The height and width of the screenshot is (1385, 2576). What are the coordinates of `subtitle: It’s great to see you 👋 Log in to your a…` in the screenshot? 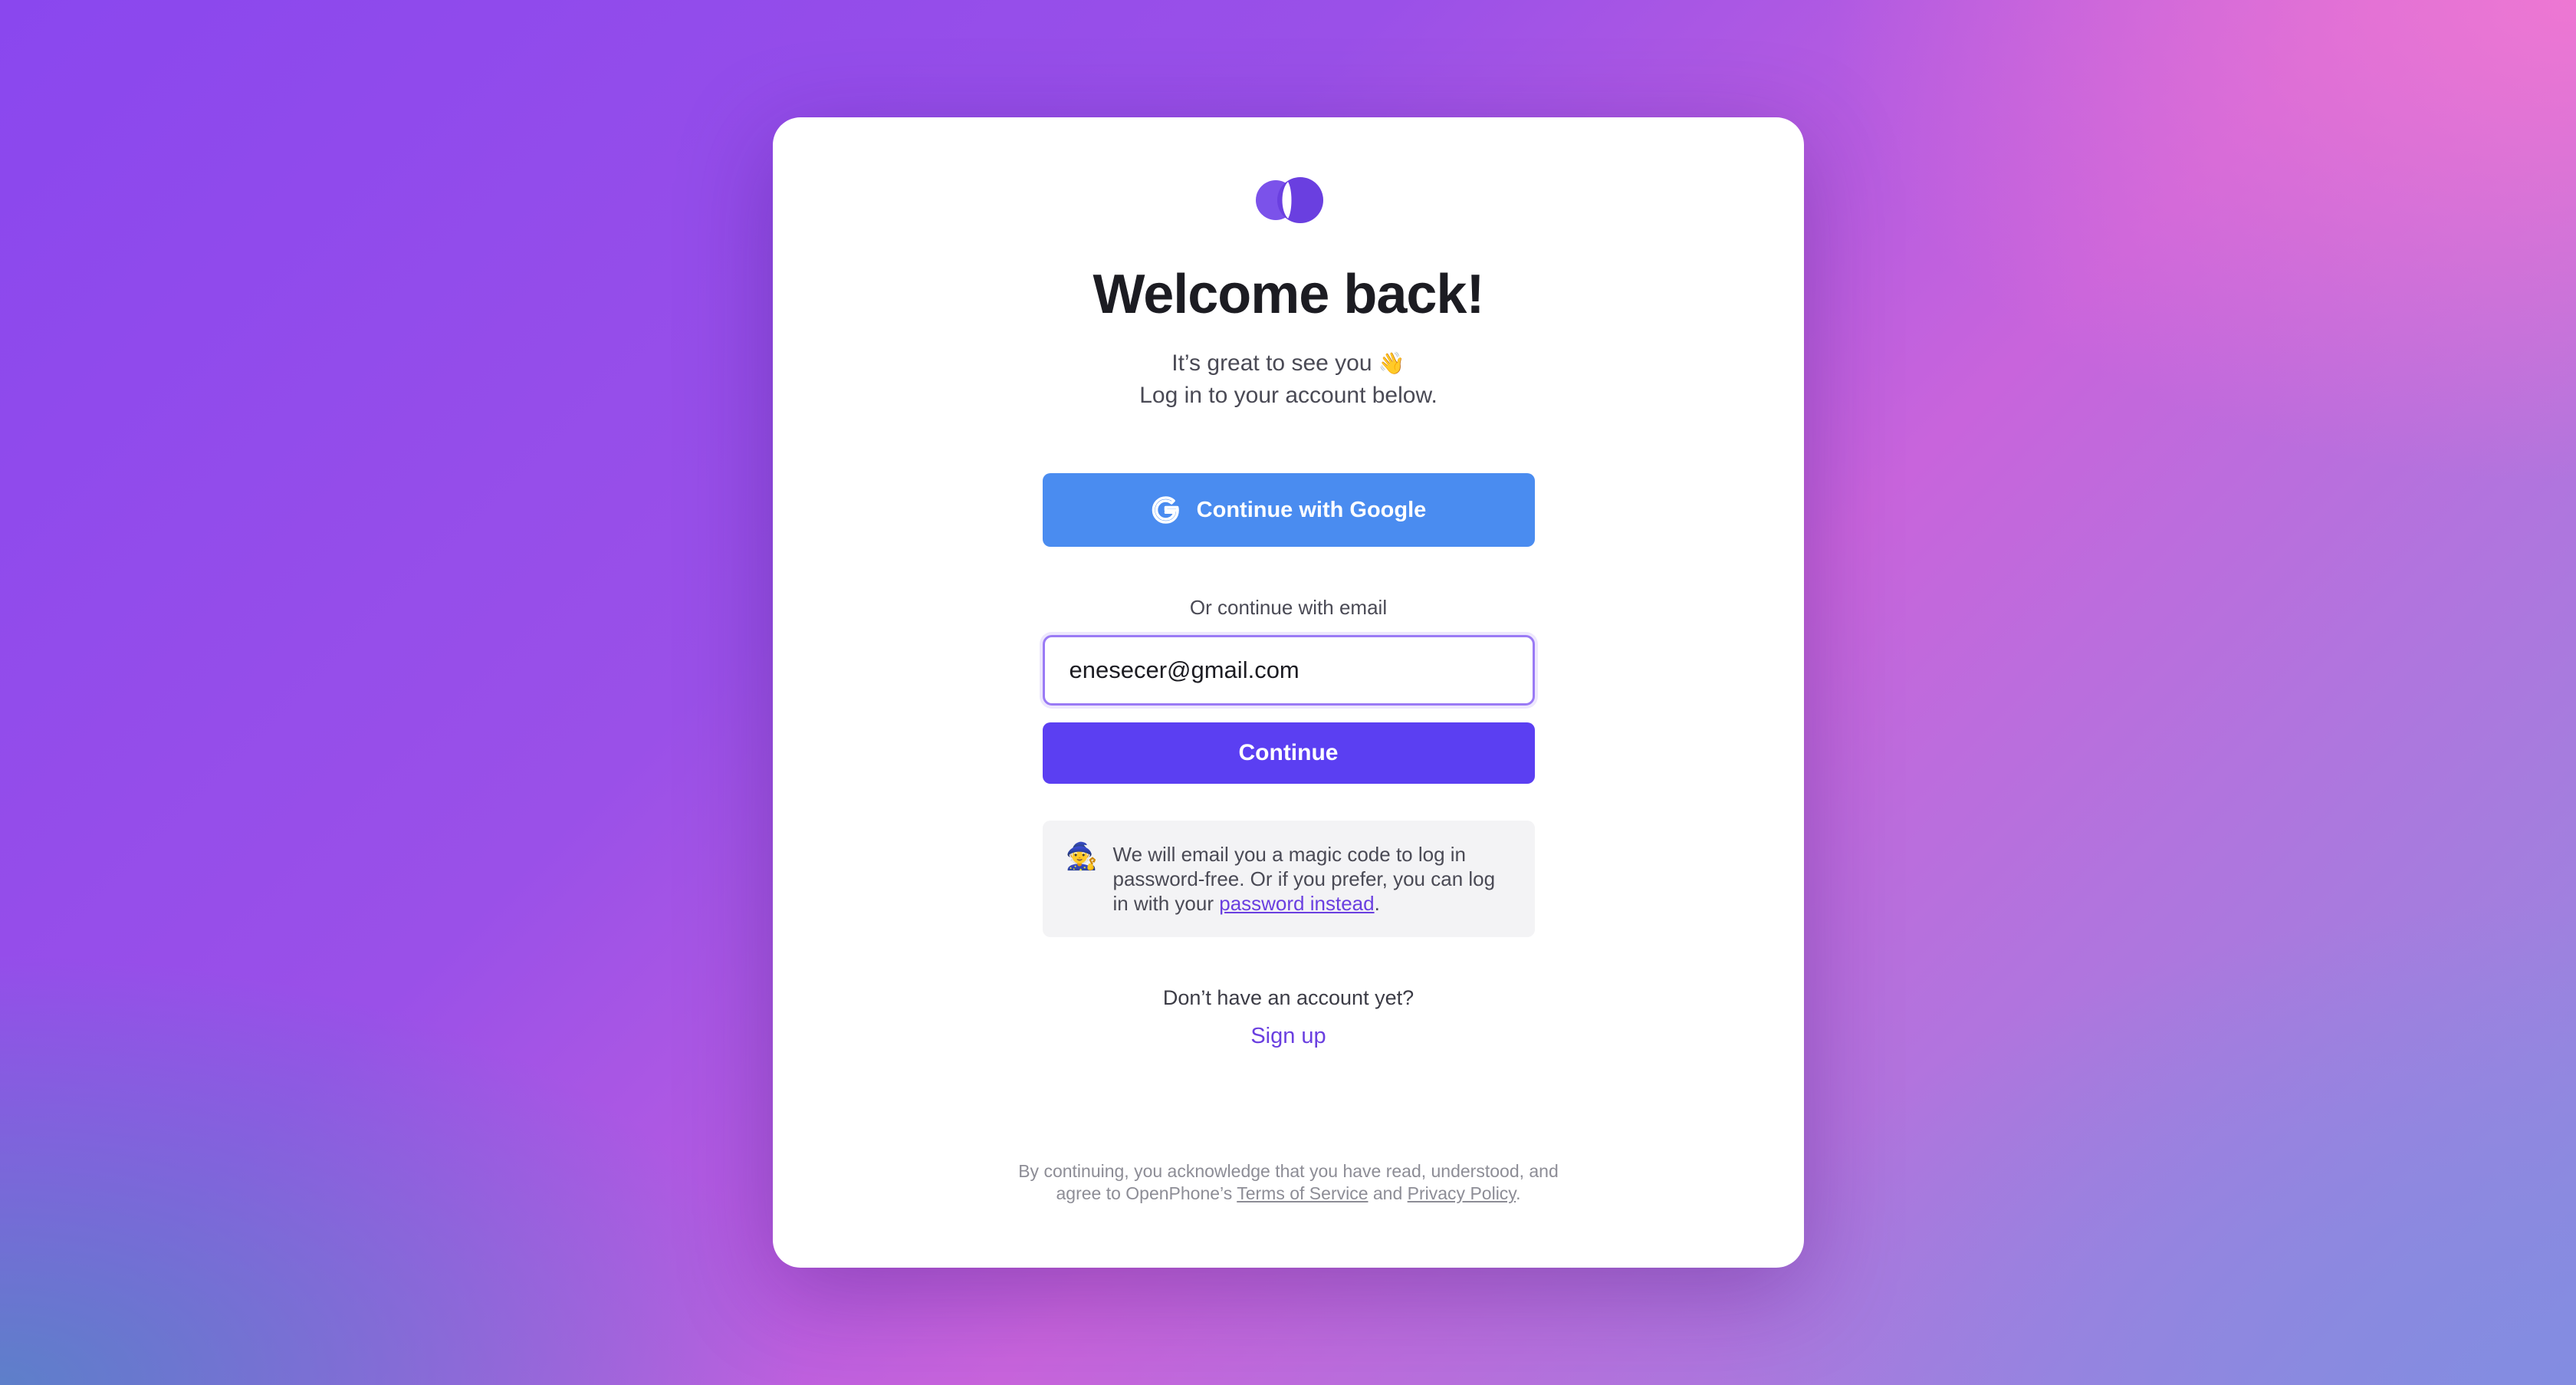 It's located at (1288, 380).